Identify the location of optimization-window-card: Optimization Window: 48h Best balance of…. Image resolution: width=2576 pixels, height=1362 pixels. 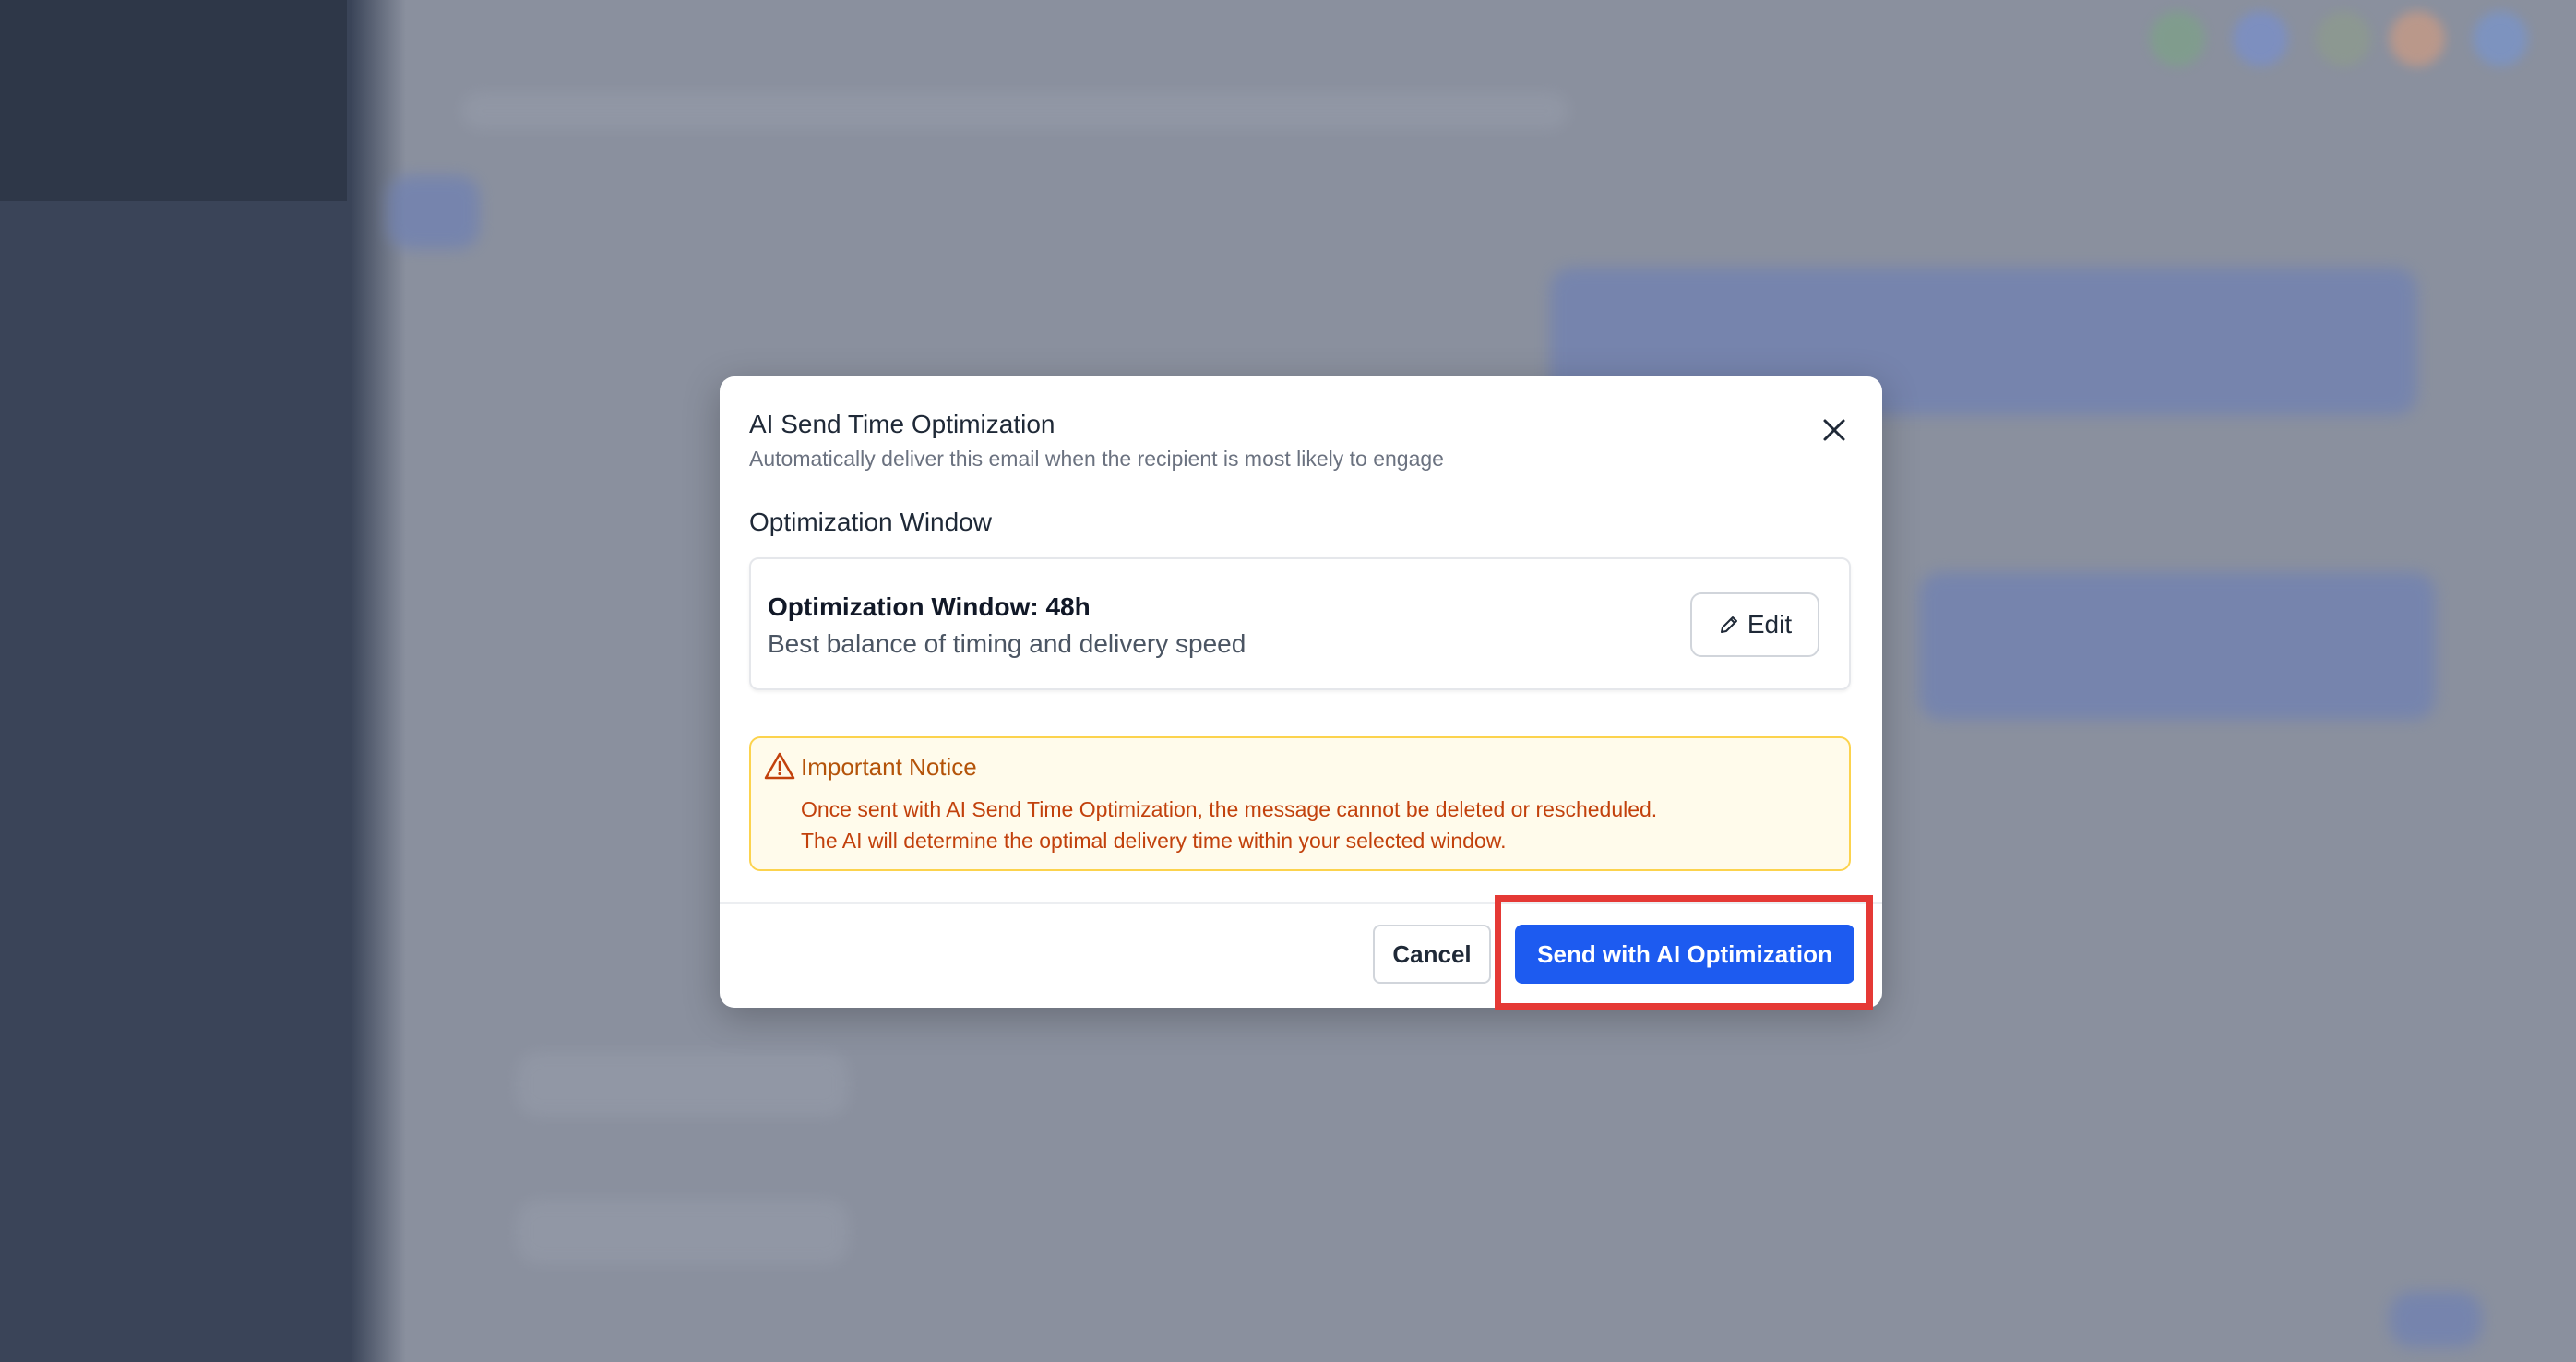
(1300, 623).